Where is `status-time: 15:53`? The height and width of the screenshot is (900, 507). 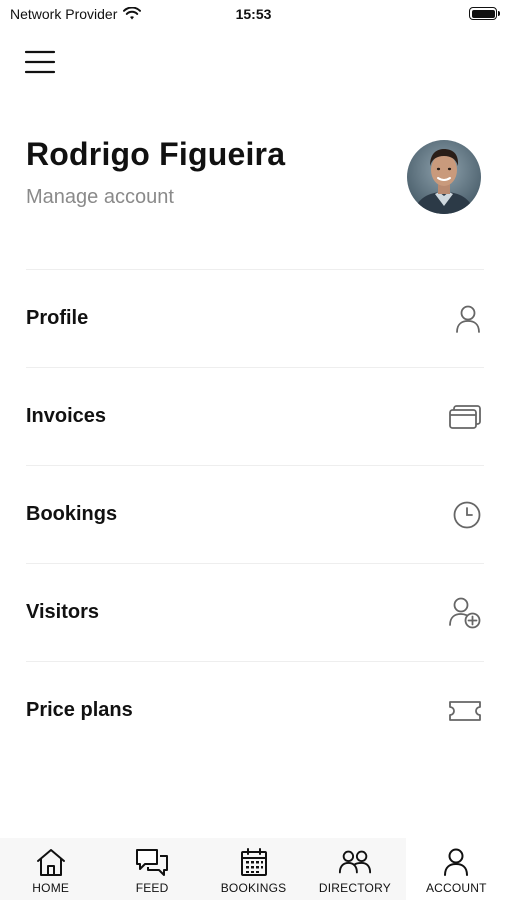 status-time: 15:53 is located at coordinates (253, 14).